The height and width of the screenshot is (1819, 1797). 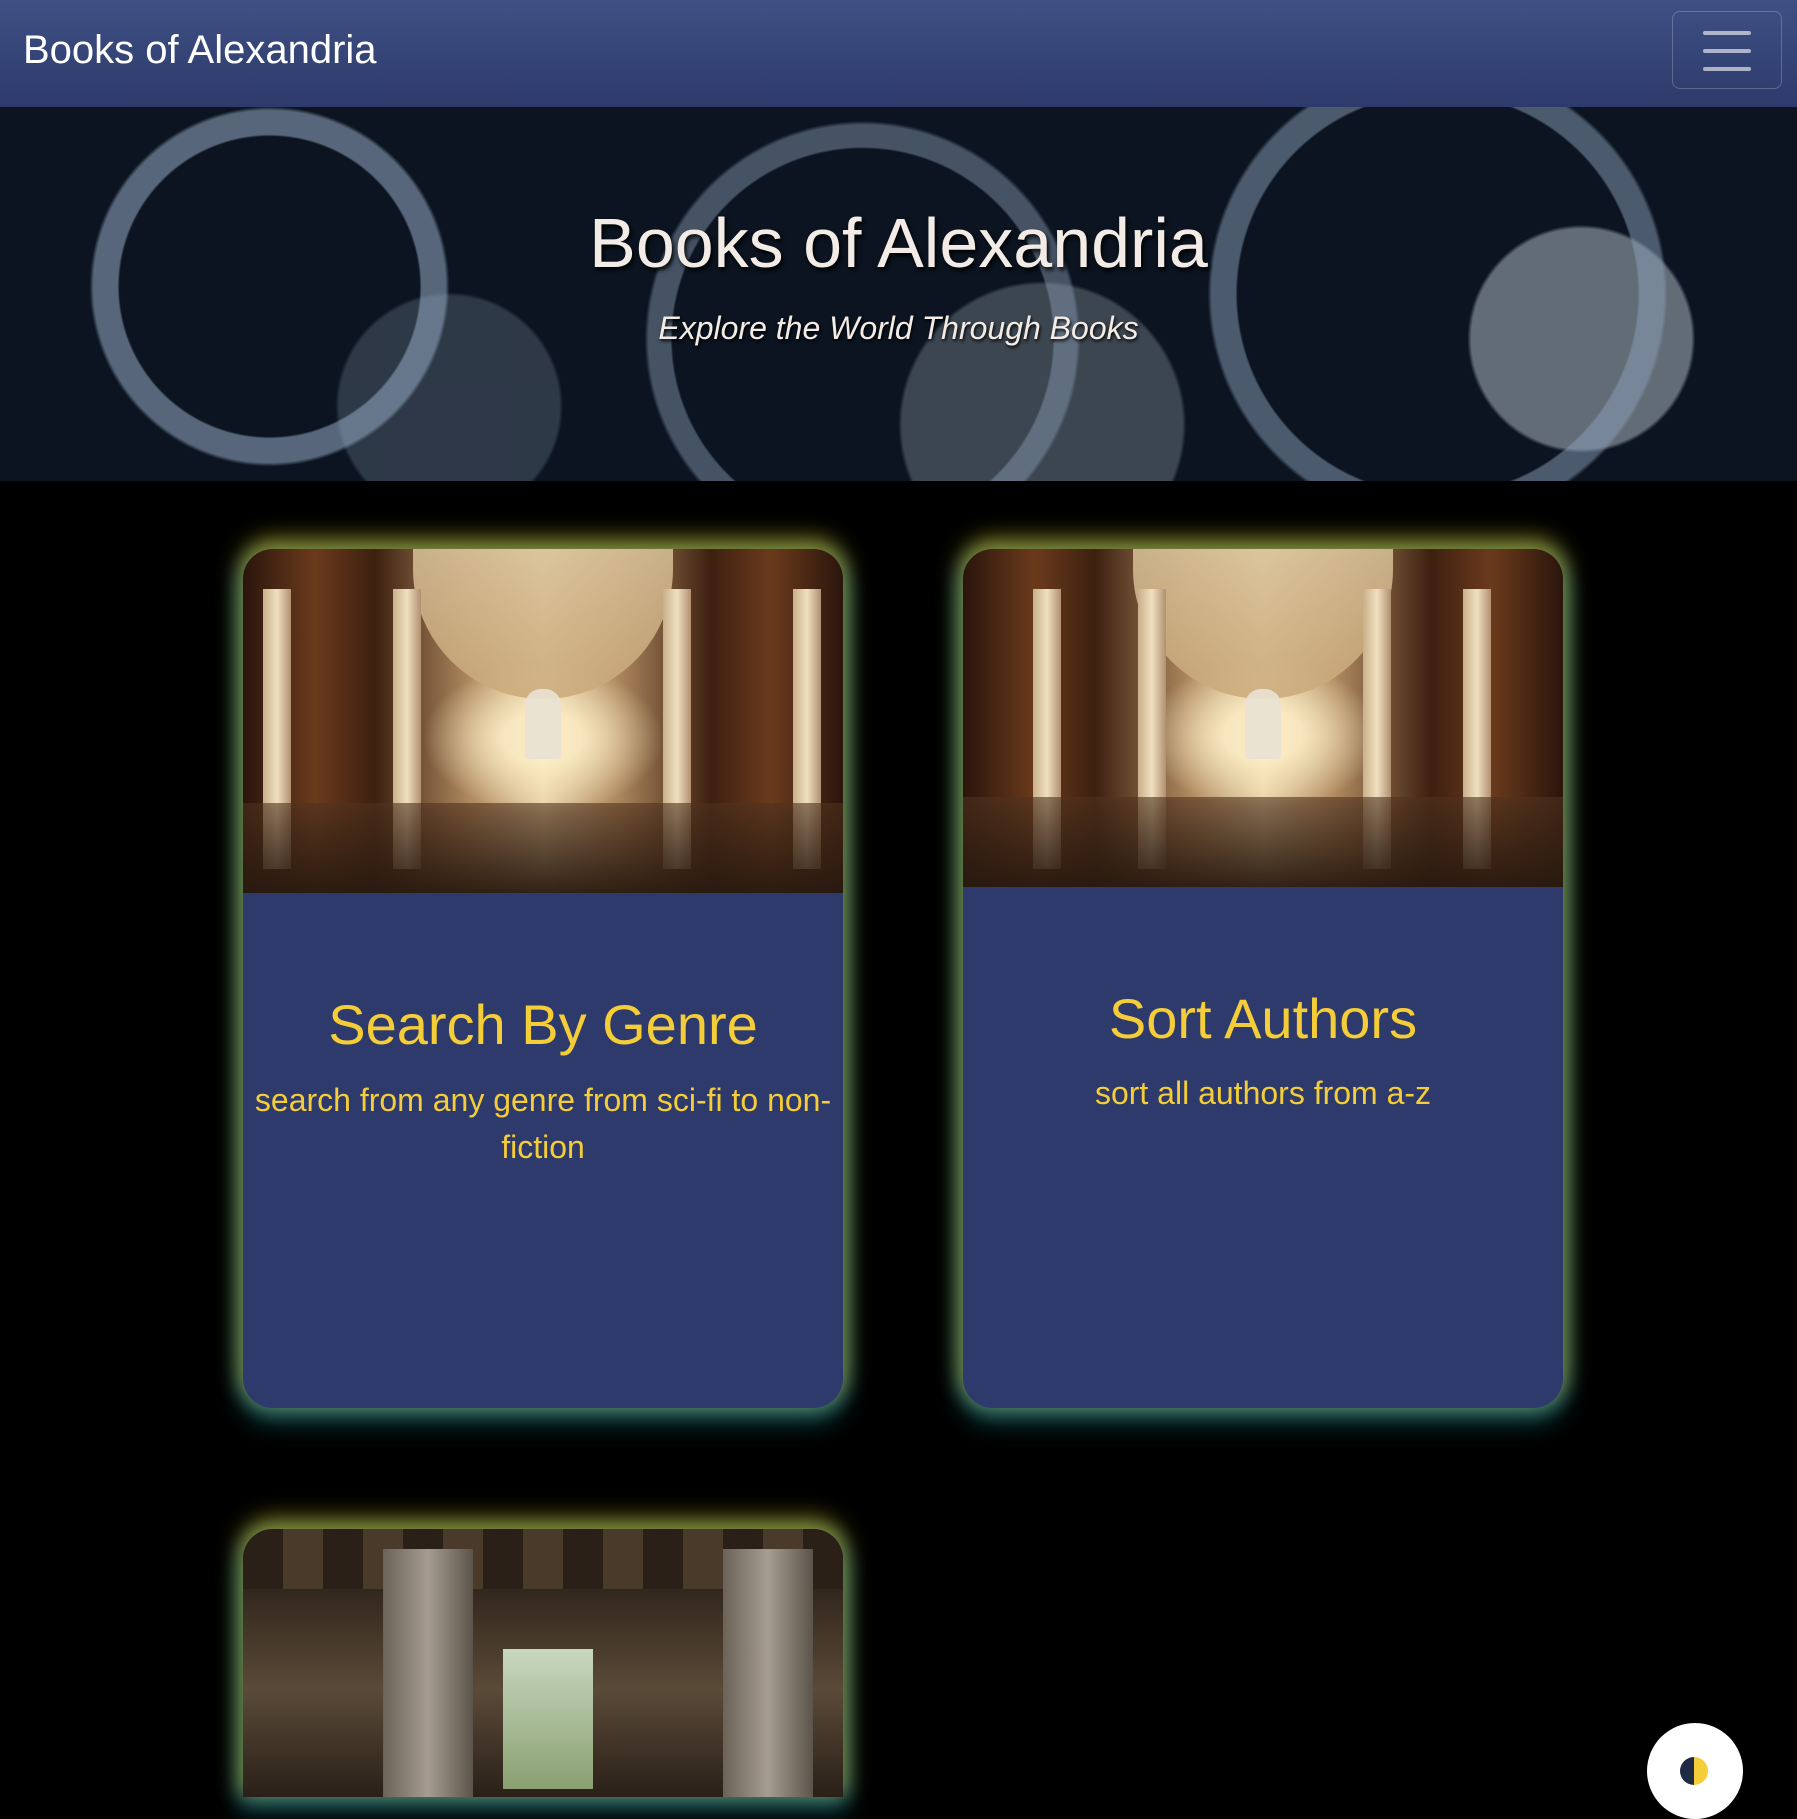 I want to click on hero-title: Books of Alexandria, so click(x=898, y=243).